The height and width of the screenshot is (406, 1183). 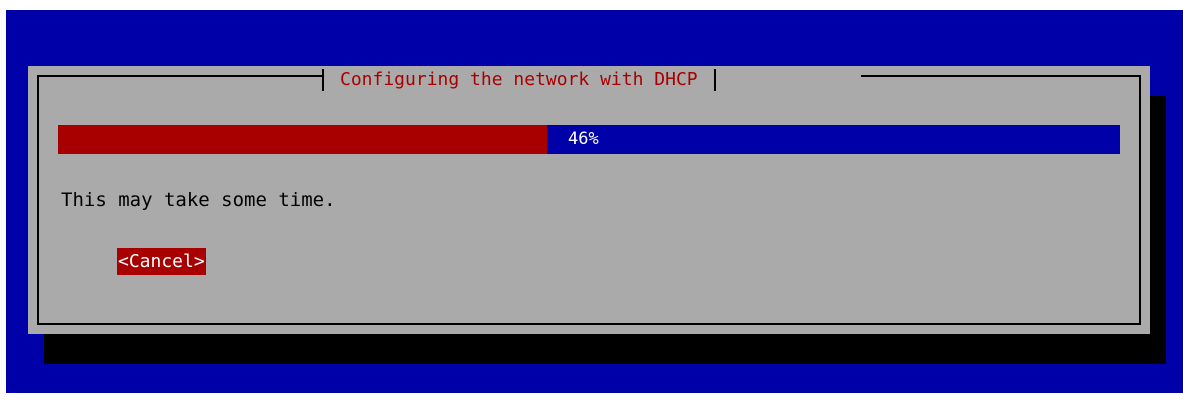 I want to click on progress-percent-label: 46%, so click(x=583, y=139).